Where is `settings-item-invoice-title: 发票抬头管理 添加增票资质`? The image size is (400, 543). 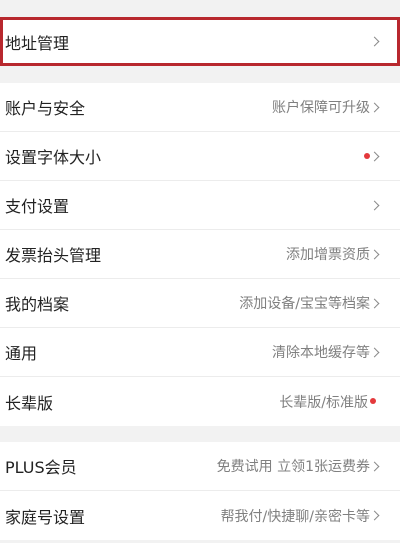 settings-item-invoice-title: 发票抬头管理 添加增票资质 is located at coordinates (200, 254).